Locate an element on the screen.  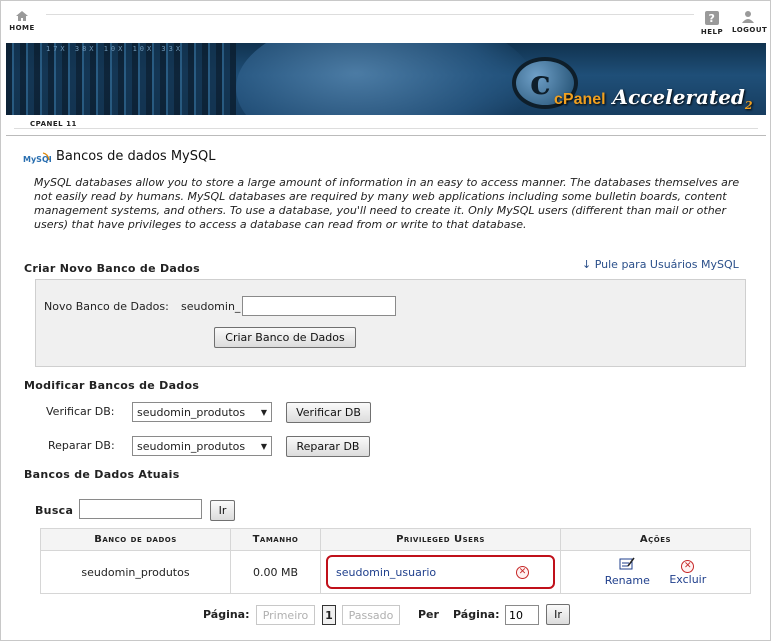
repair-db-select: seudomin_produtos ▼ is located at coordinates (202, 446).